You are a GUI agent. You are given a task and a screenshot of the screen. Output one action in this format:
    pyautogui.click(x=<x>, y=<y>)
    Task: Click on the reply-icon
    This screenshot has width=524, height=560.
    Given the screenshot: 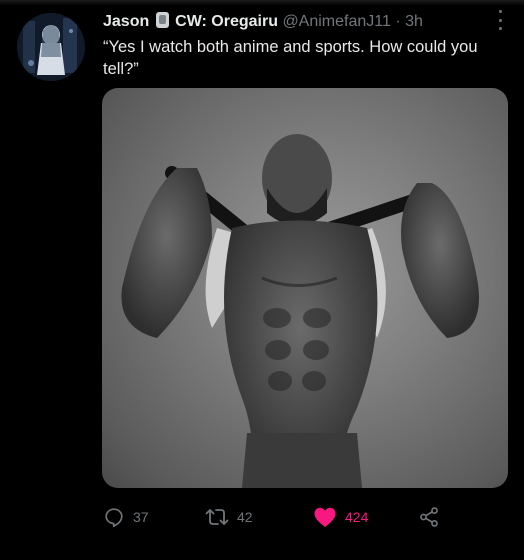 What is the action you would take?
    pyautogui.click(x=114, y=518)
    